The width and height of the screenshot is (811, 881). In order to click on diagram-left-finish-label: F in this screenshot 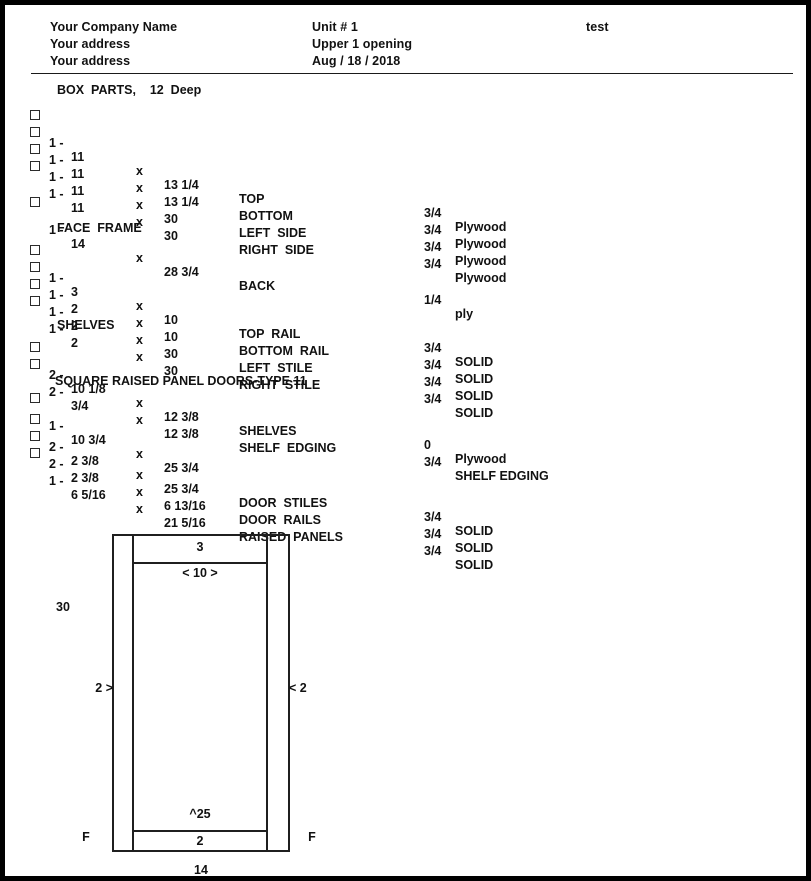, I will do `click(86, 837)`.